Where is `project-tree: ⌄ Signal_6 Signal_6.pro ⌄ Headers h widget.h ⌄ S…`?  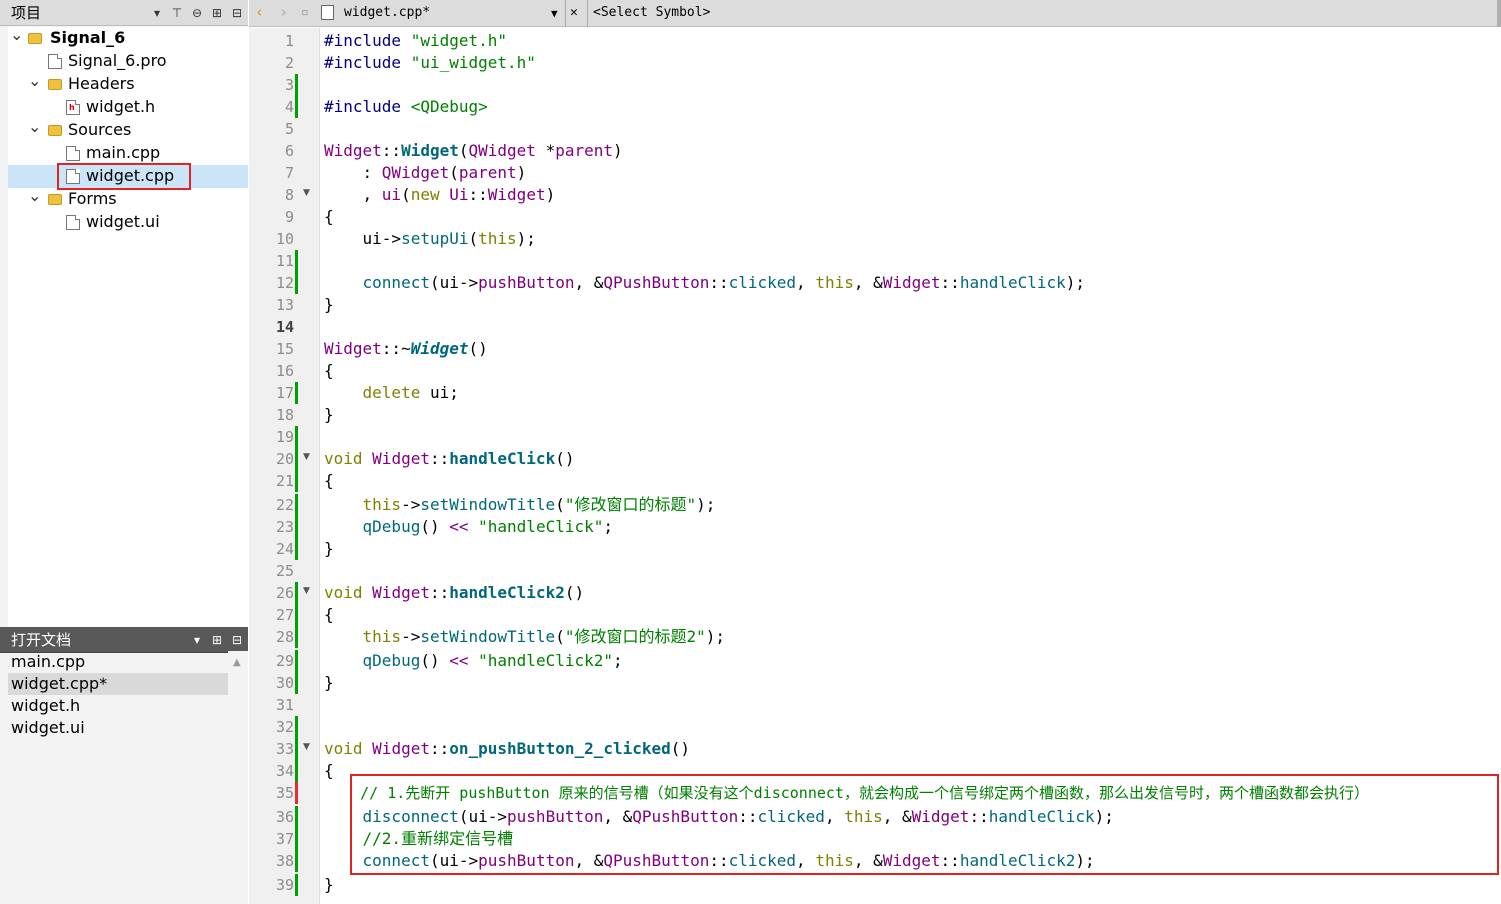
project-tree: ⌄ Signal_6 Signal_6.pro ⌄ Headers h widget.h ⌄ S… is located at coordinates (128, 326).